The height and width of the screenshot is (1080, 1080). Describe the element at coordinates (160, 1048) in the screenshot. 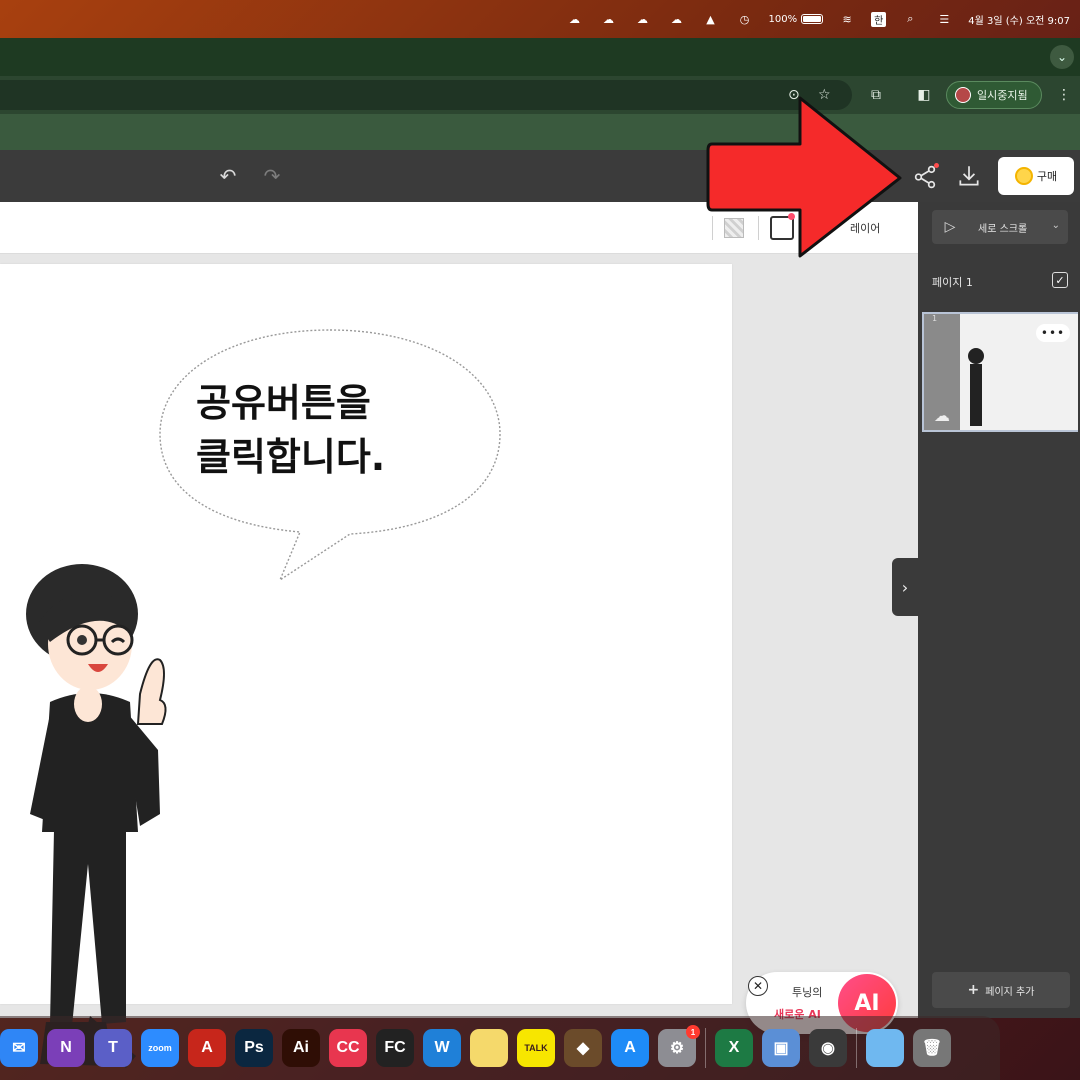

I see `dock-zoom-icon: zoom` at that location.